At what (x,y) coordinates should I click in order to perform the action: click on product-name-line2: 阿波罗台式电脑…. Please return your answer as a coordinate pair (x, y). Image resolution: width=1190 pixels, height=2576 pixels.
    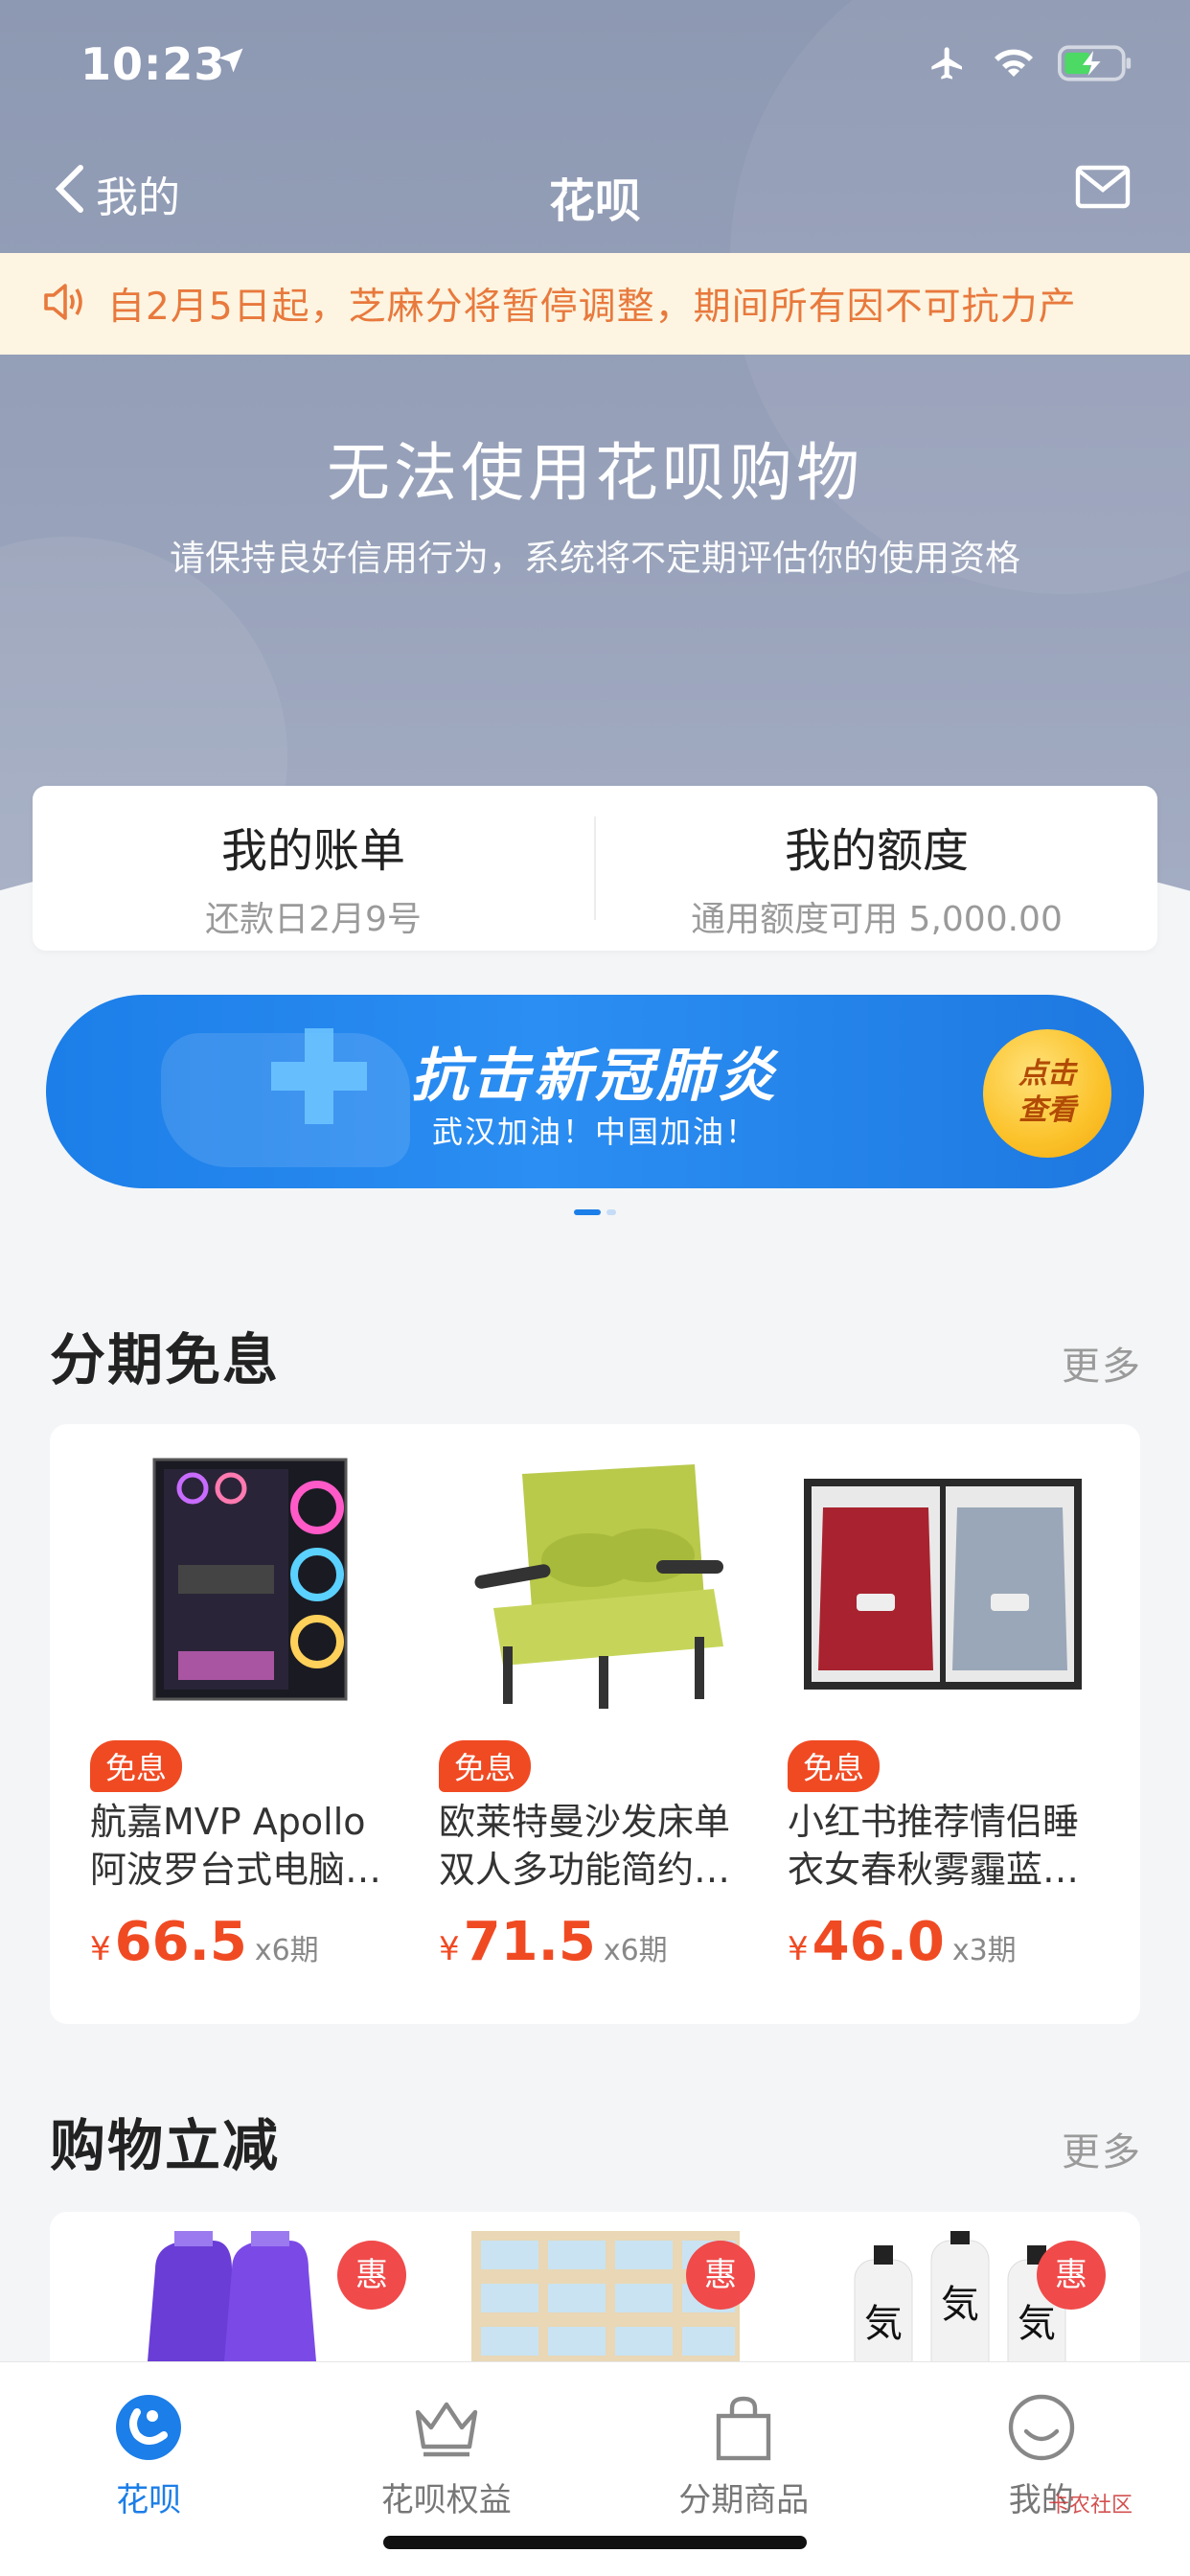
    Looking at the image, I should click on (236, 1870).